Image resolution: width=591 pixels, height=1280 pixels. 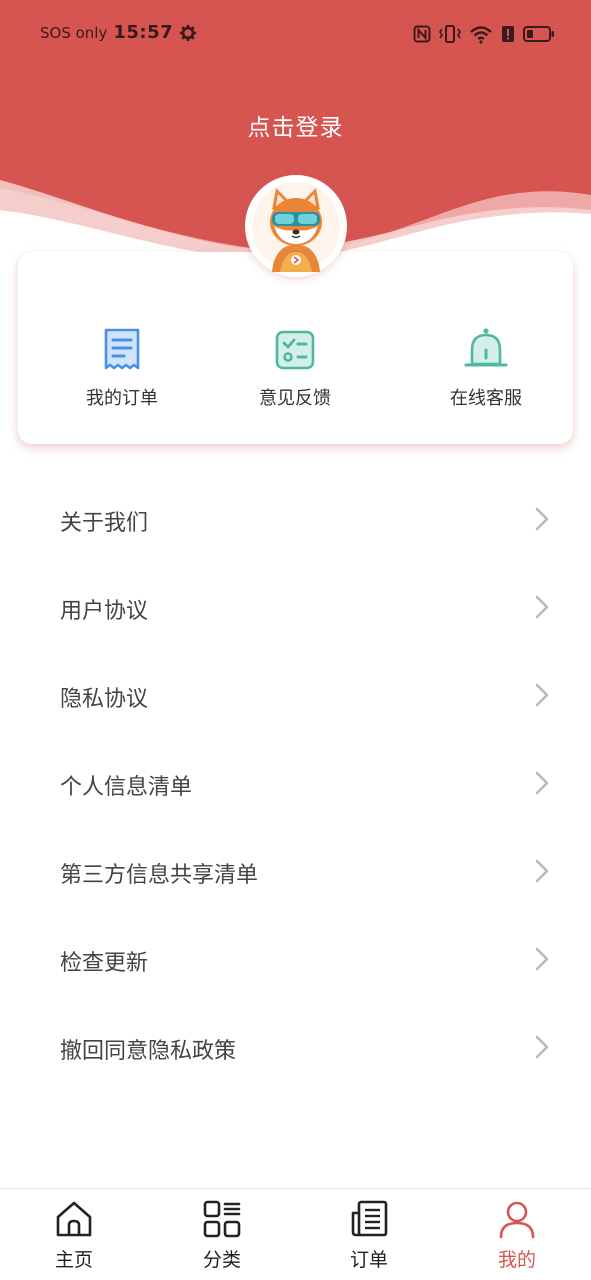 I want to click on quick-action-feedback: 意见反馈, so click(x=295, y=368).